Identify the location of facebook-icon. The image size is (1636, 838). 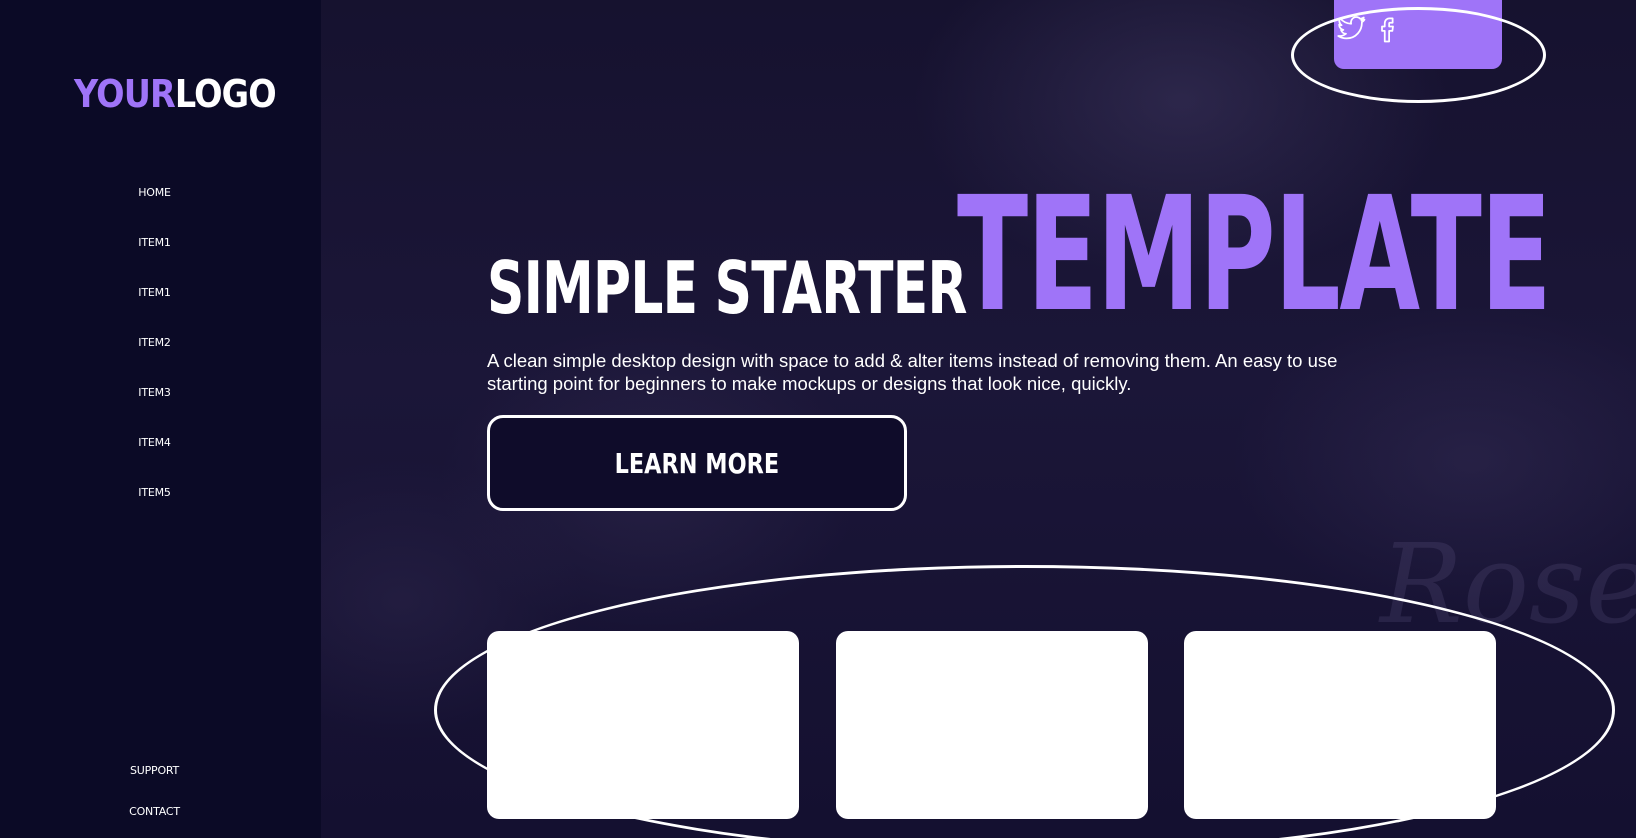
(1387, 31).